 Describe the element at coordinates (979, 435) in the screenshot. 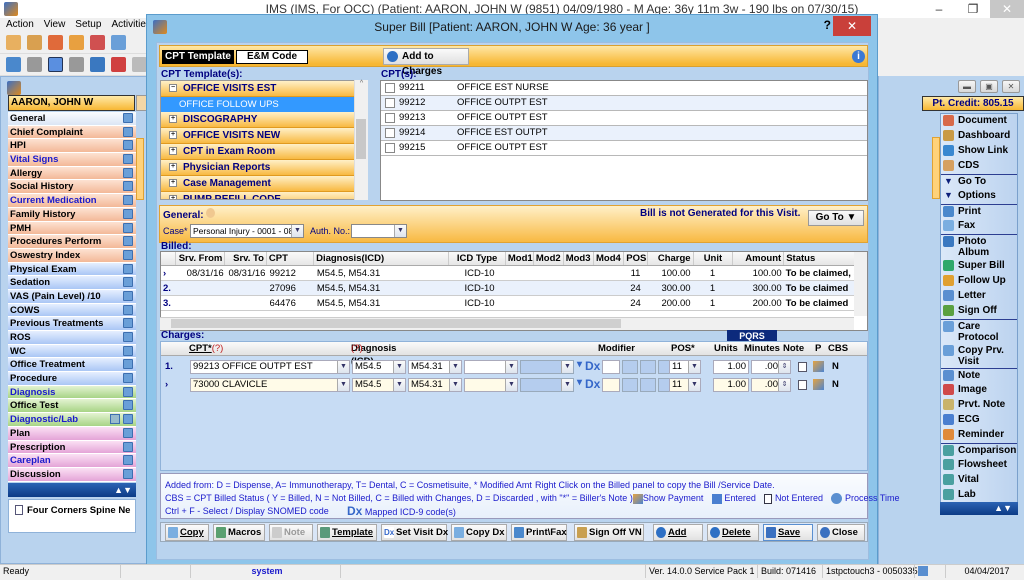

I see `sidebar-action-reminder: Reminder` at that location.